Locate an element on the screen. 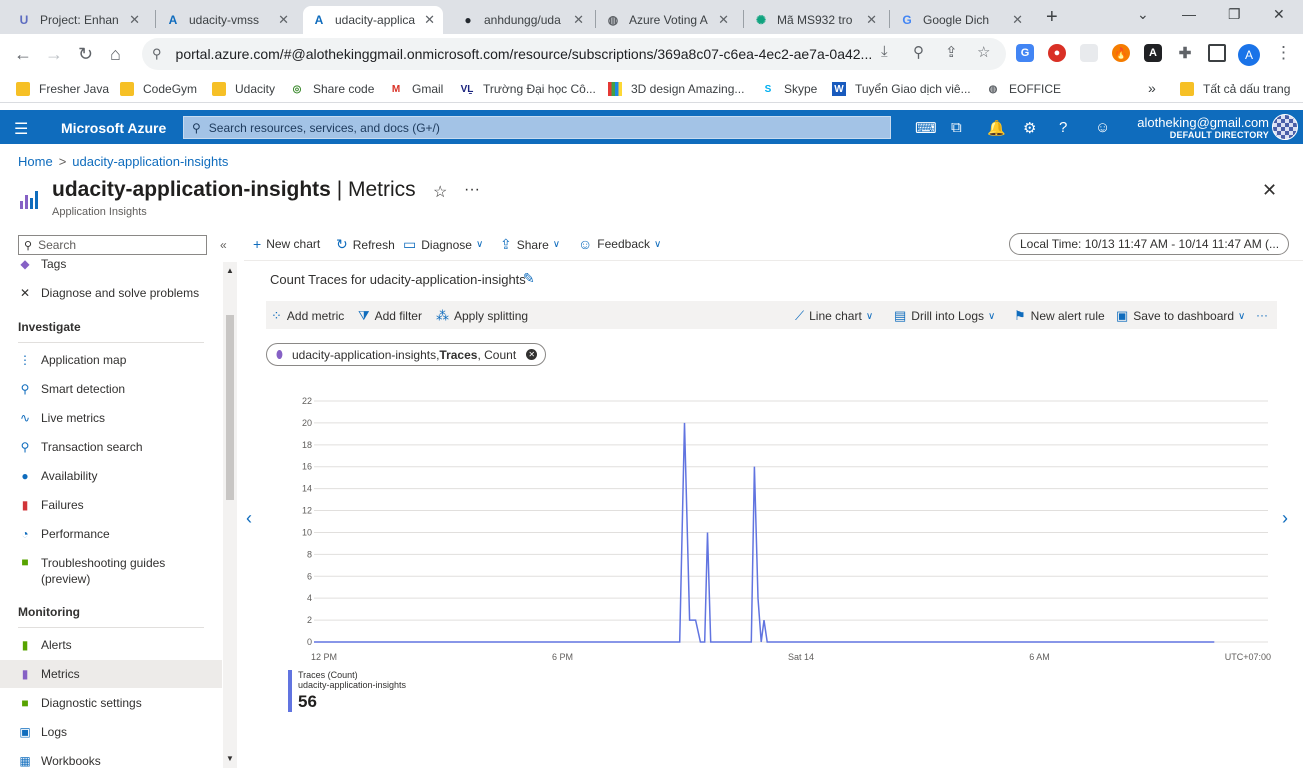 This screenshot has width=1303, height=768. more-options-icon: ··· is located at coordinates (472, 190).